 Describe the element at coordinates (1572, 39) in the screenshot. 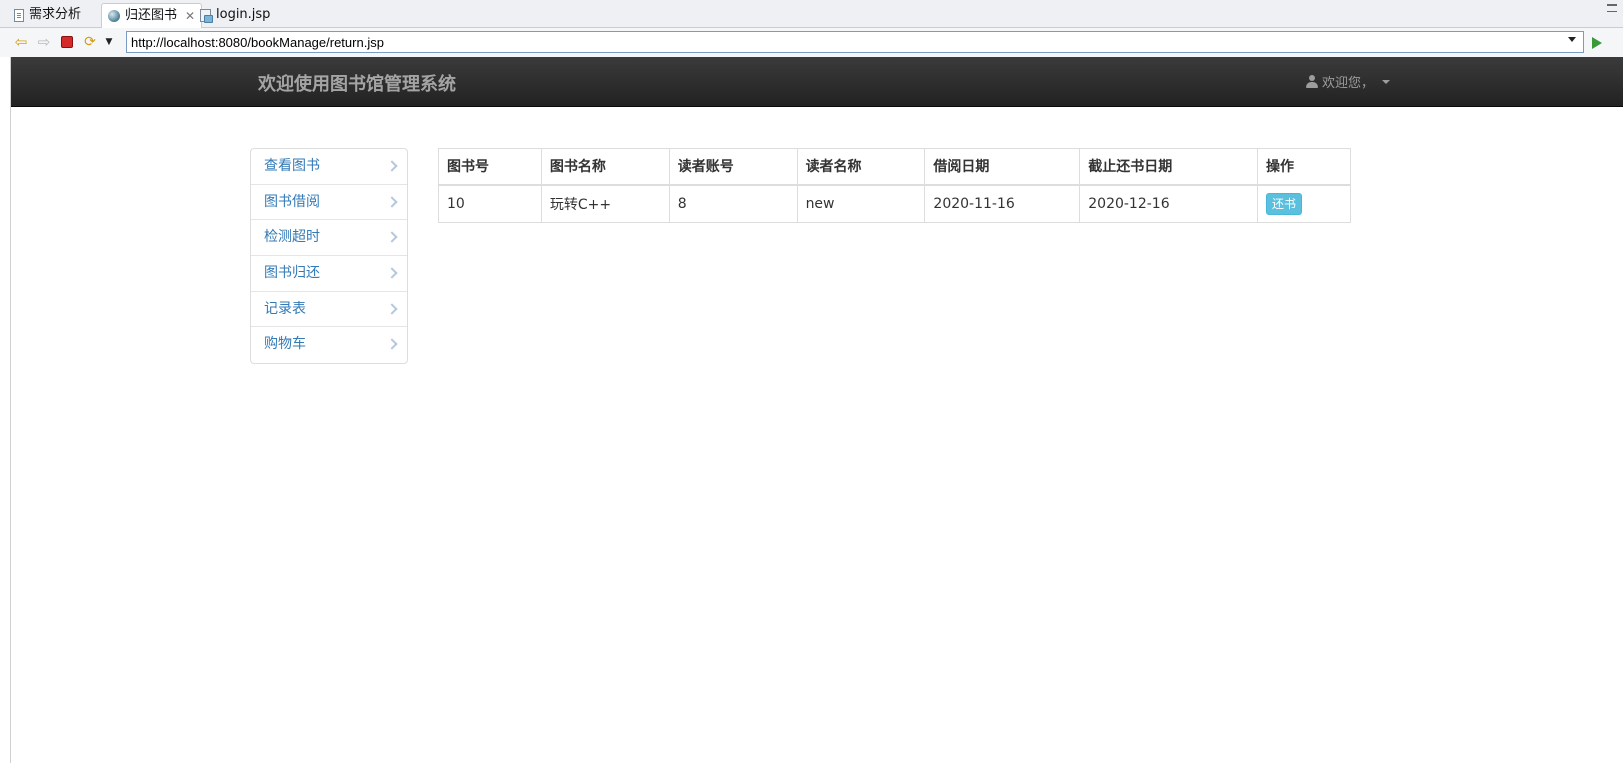

I see `url-dropdown-icon` at that location.